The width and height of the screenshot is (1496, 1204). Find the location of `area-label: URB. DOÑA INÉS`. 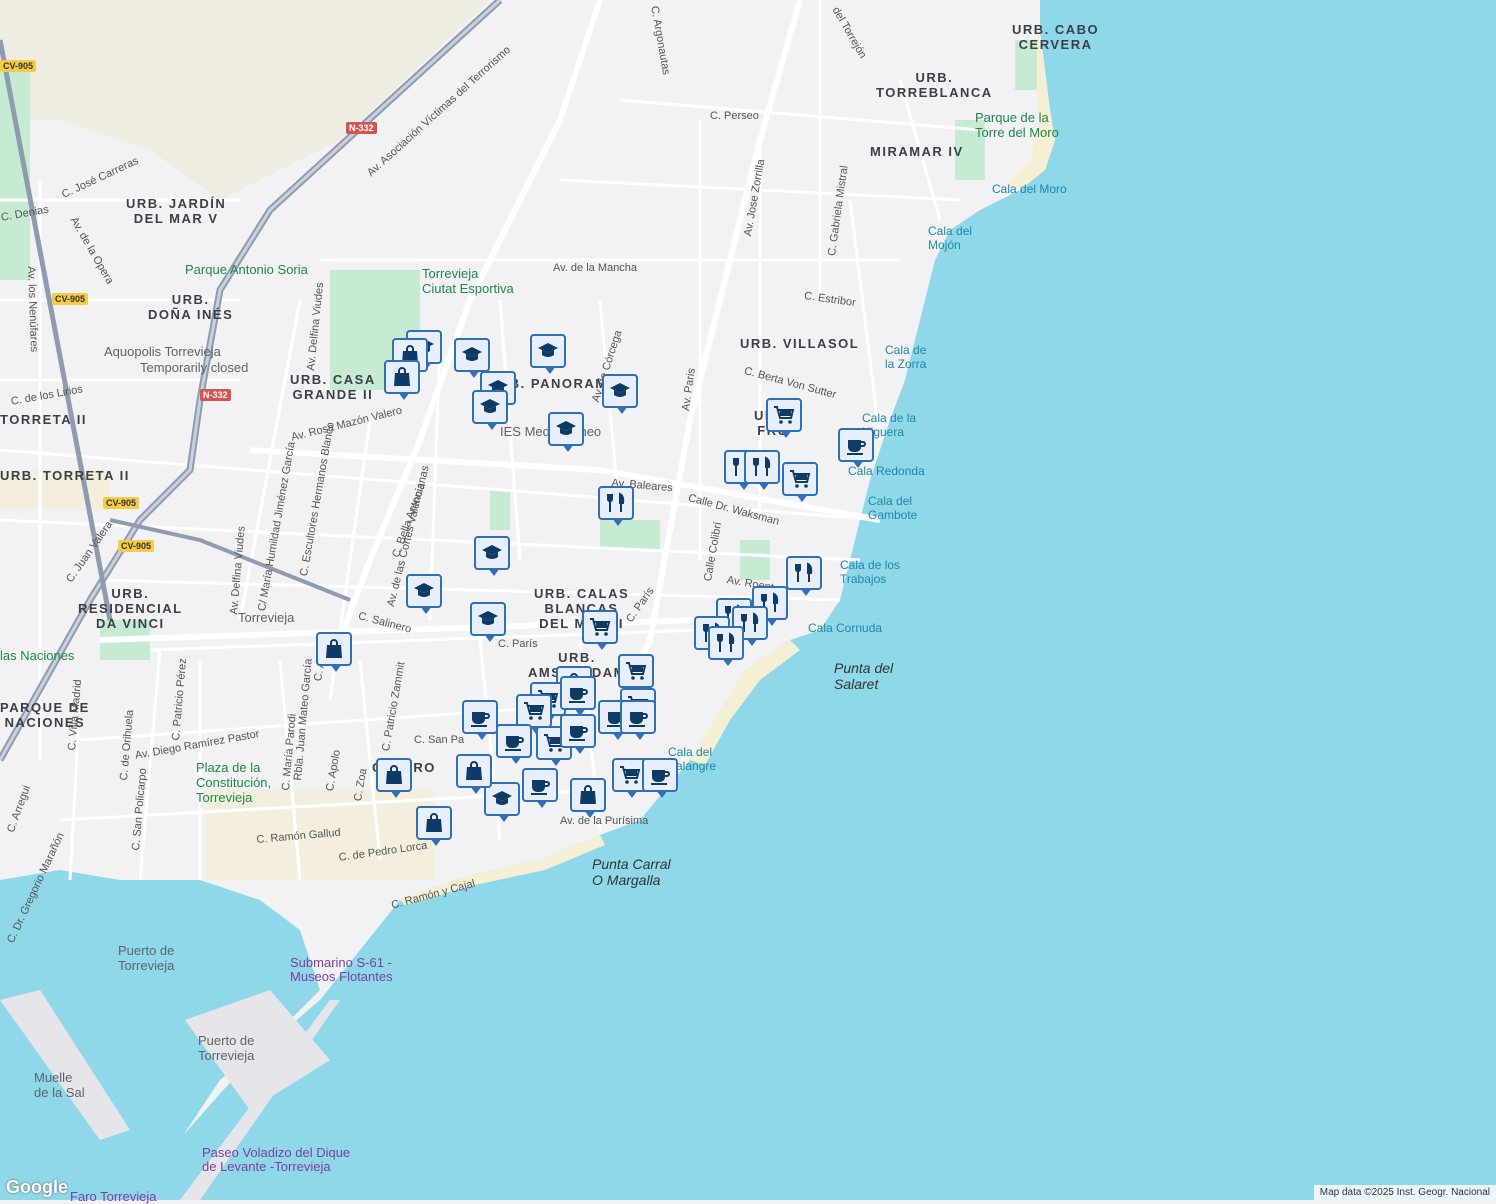

area-label: URB. DOÑA INÉS is located at coordinates (191, 307).